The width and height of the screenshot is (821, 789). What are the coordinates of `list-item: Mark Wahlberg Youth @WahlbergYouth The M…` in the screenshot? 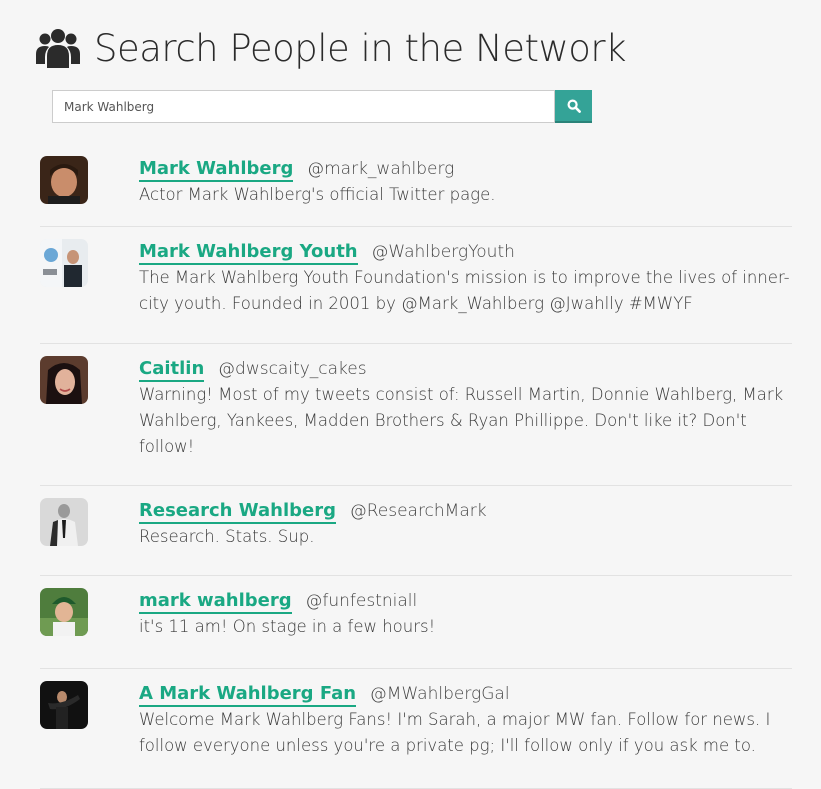 It's located at (416, 285).